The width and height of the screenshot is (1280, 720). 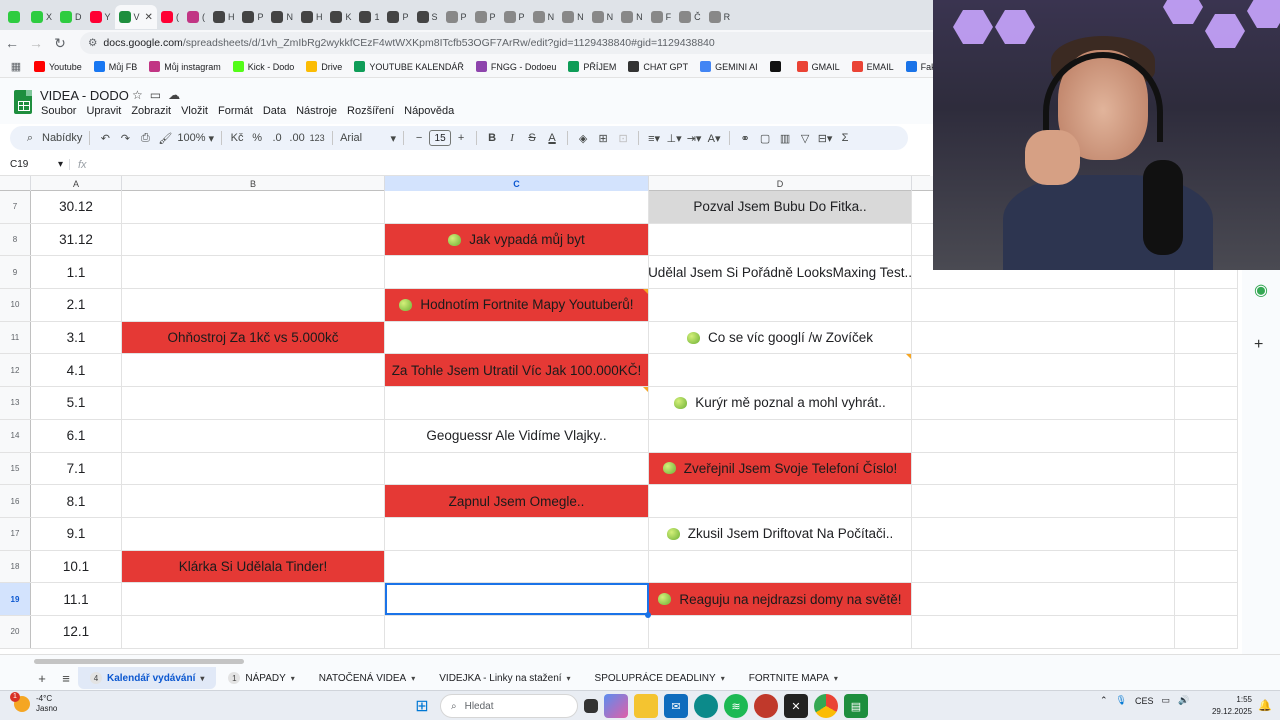 What do you see at coordinates (84, 95) in the screenshot?
I see `document-title: VIDEA - DODO` at bounding box center [84, 95].